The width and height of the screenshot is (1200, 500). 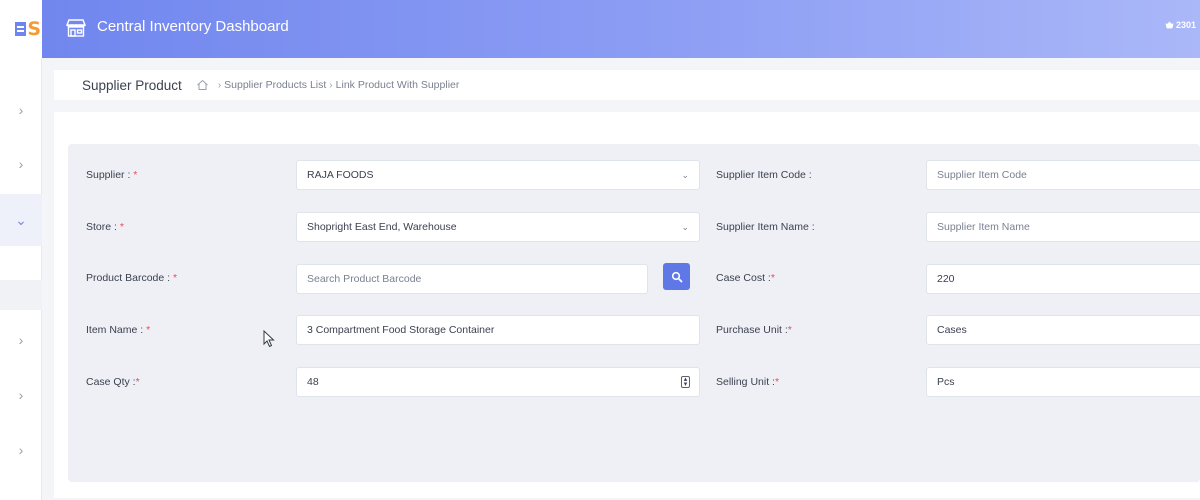 I want to click on search-icon, so click(x=676, y=276).